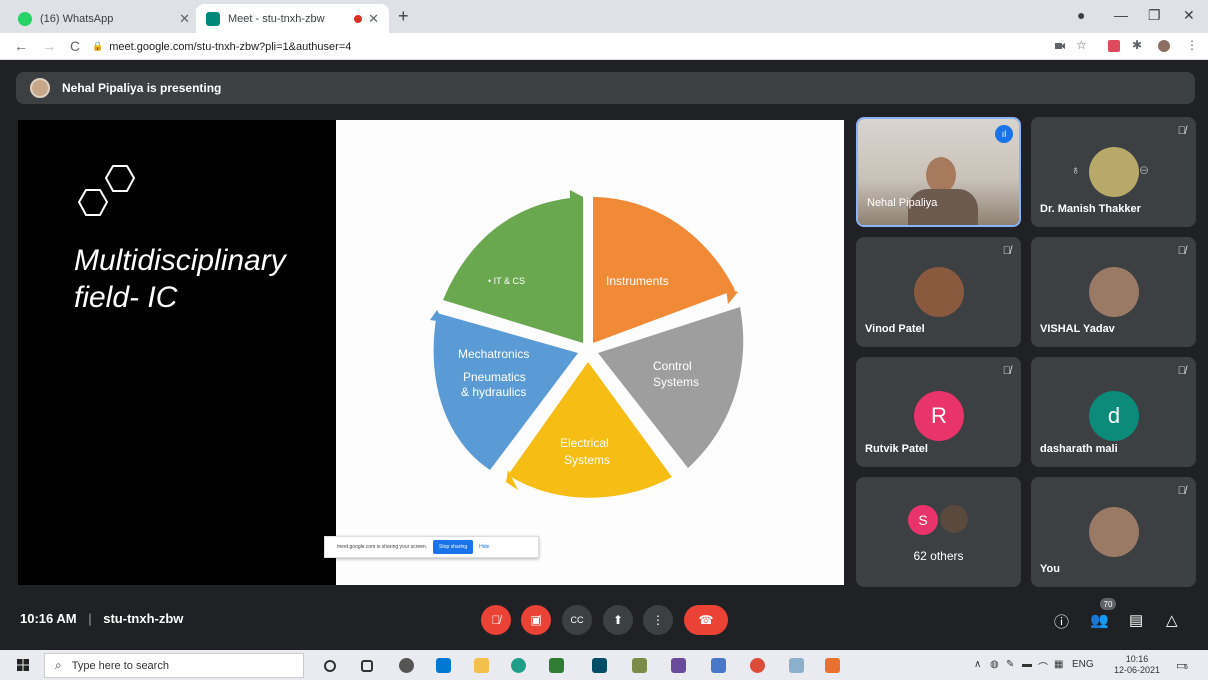 This screenshot has width=1208, height=680. What do you see at coordinates (1081, 15) in the screenshot?
I see `profile-icon: ●` at bounding box center [1081, 15].